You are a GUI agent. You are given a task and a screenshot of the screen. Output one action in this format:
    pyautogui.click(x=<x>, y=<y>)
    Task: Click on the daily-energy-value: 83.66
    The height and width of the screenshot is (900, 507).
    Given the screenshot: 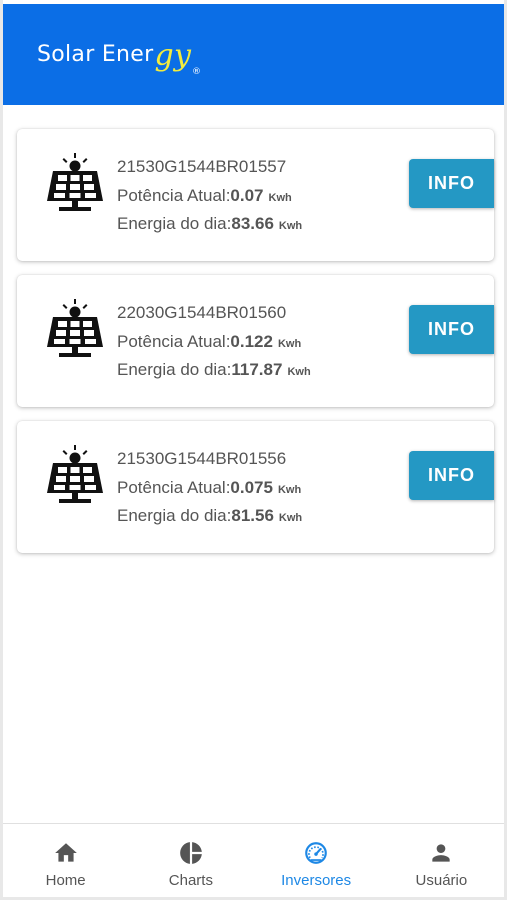 What is the action you would take?
    pyautogui.click(x=252, y=223)
    